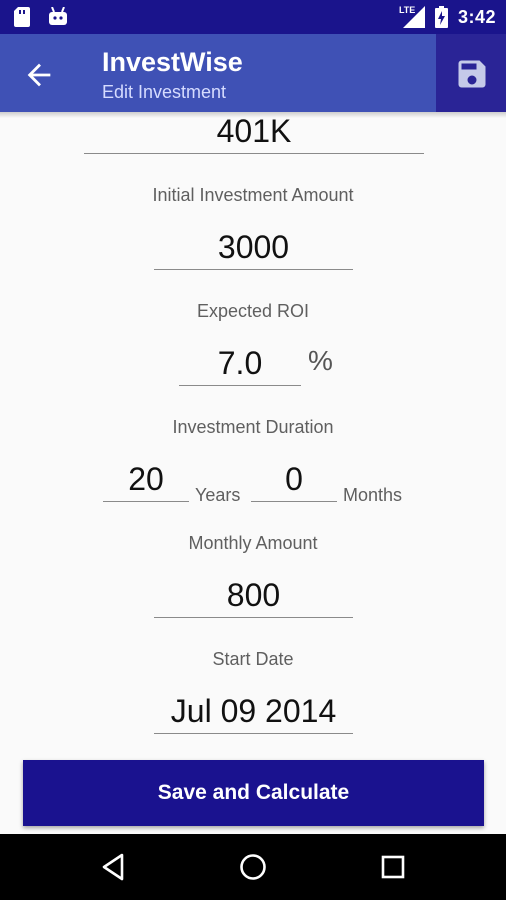 The height and width of the screenshot is (900, 506). What do you see at coordinates (320, 360) in the screenshot?
I see `roi-percent-unit: %` at bounding box center [320, 360].